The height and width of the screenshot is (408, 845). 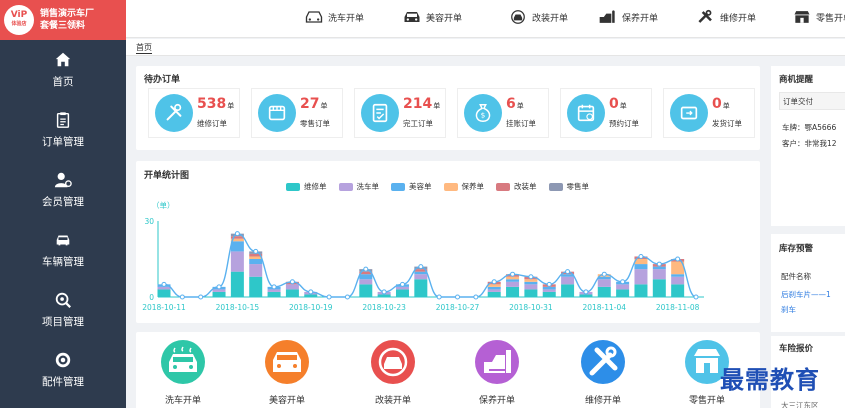 I want to click on inventory-item-link: 后刹车片——1, so click(x=806, y=294).